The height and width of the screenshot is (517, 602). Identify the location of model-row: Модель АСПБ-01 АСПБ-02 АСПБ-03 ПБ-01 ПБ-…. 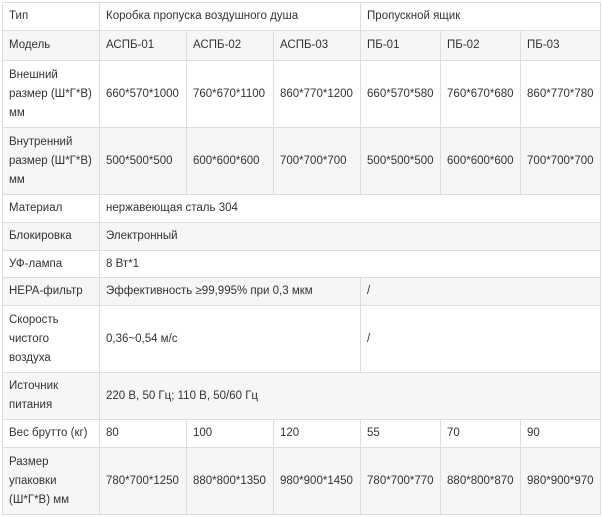
(302, 45).